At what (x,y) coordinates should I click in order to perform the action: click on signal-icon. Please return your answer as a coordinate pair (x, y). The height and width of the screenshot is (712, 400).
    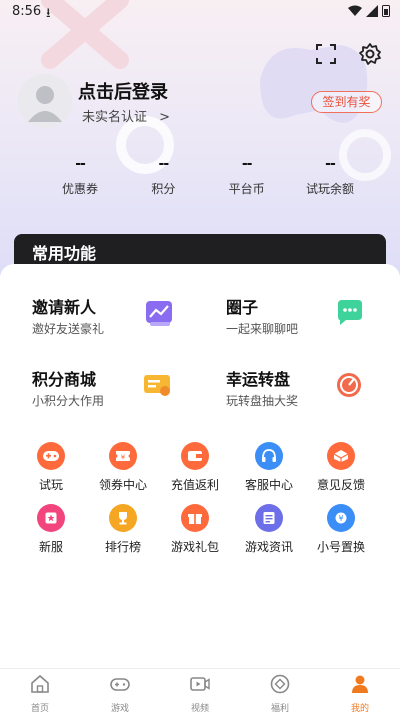
    Looking at the image, I should click on (372, 10).